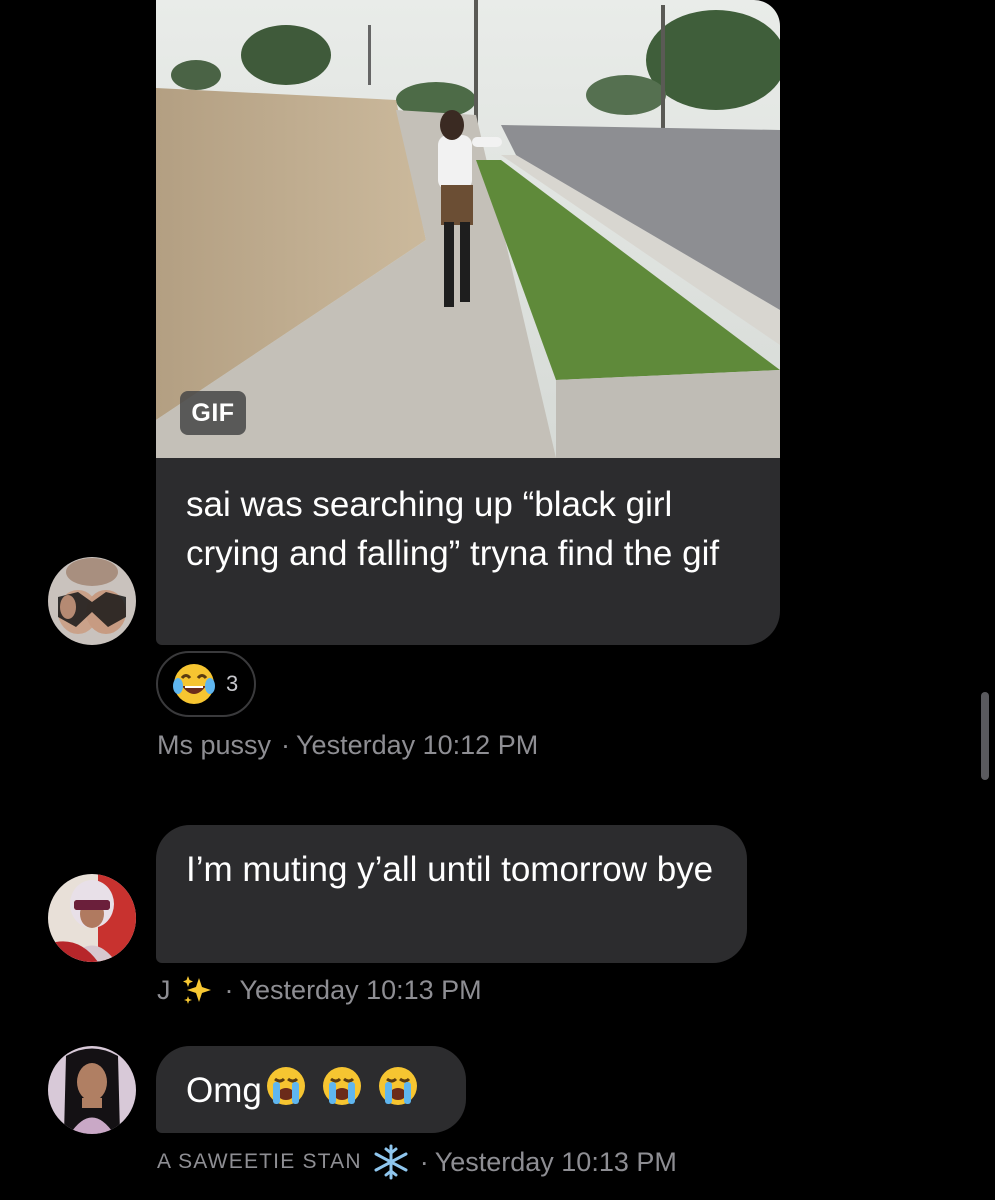  I want to click on message-meta: Ms pussy · Yesterday 10:12 PM, so click(347, 745).